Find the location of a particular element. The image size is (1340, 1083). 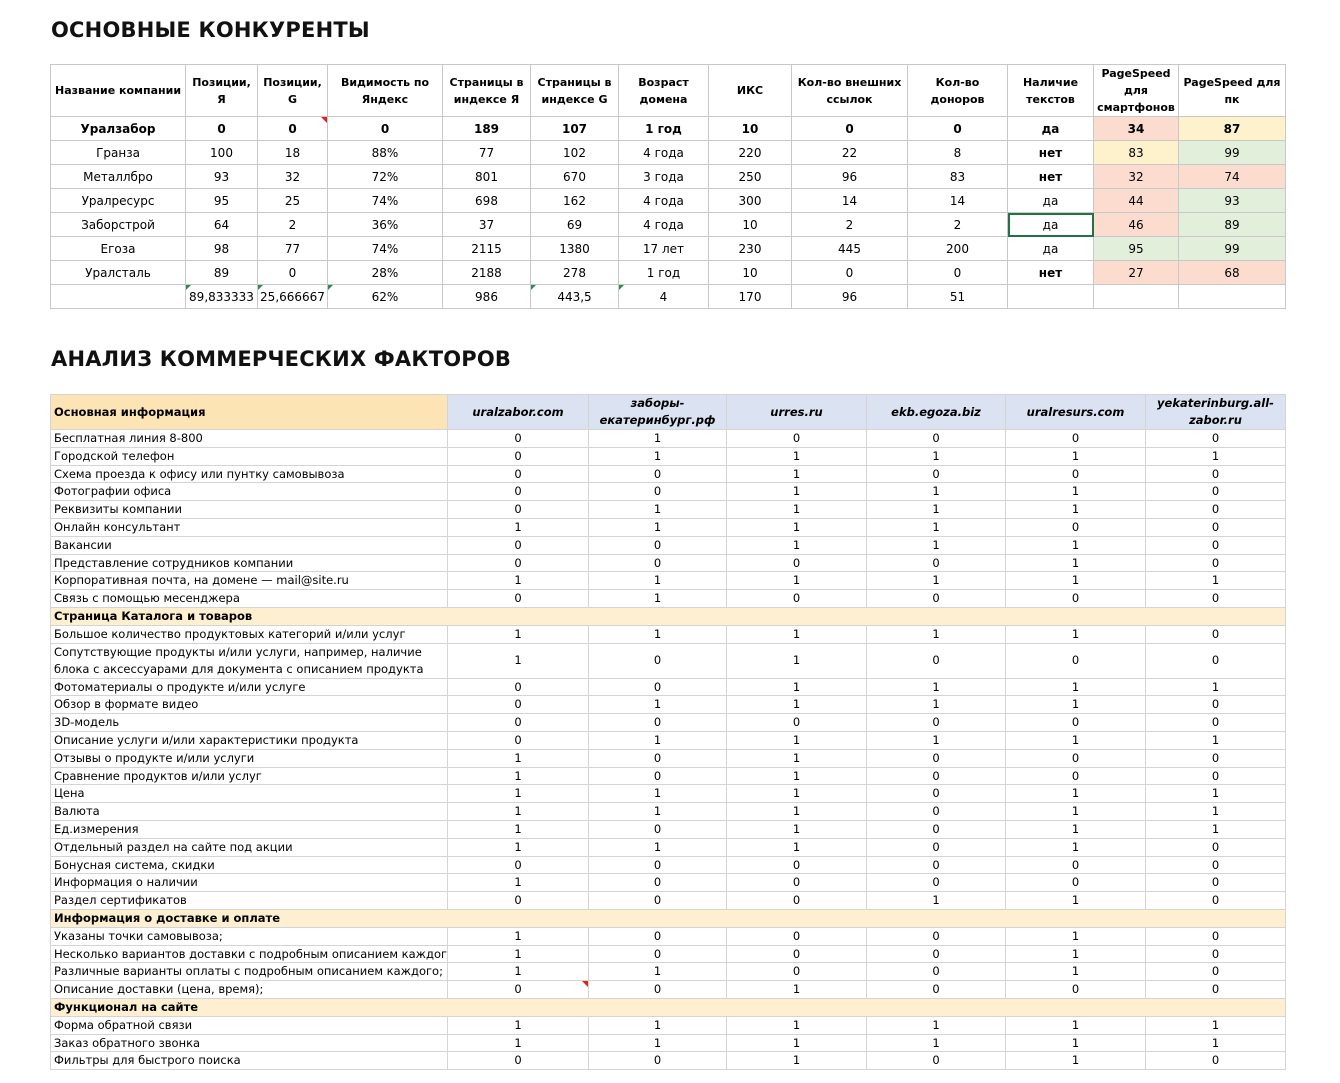

factor-label: Информация о наличии is located at coordinates (249, 883).